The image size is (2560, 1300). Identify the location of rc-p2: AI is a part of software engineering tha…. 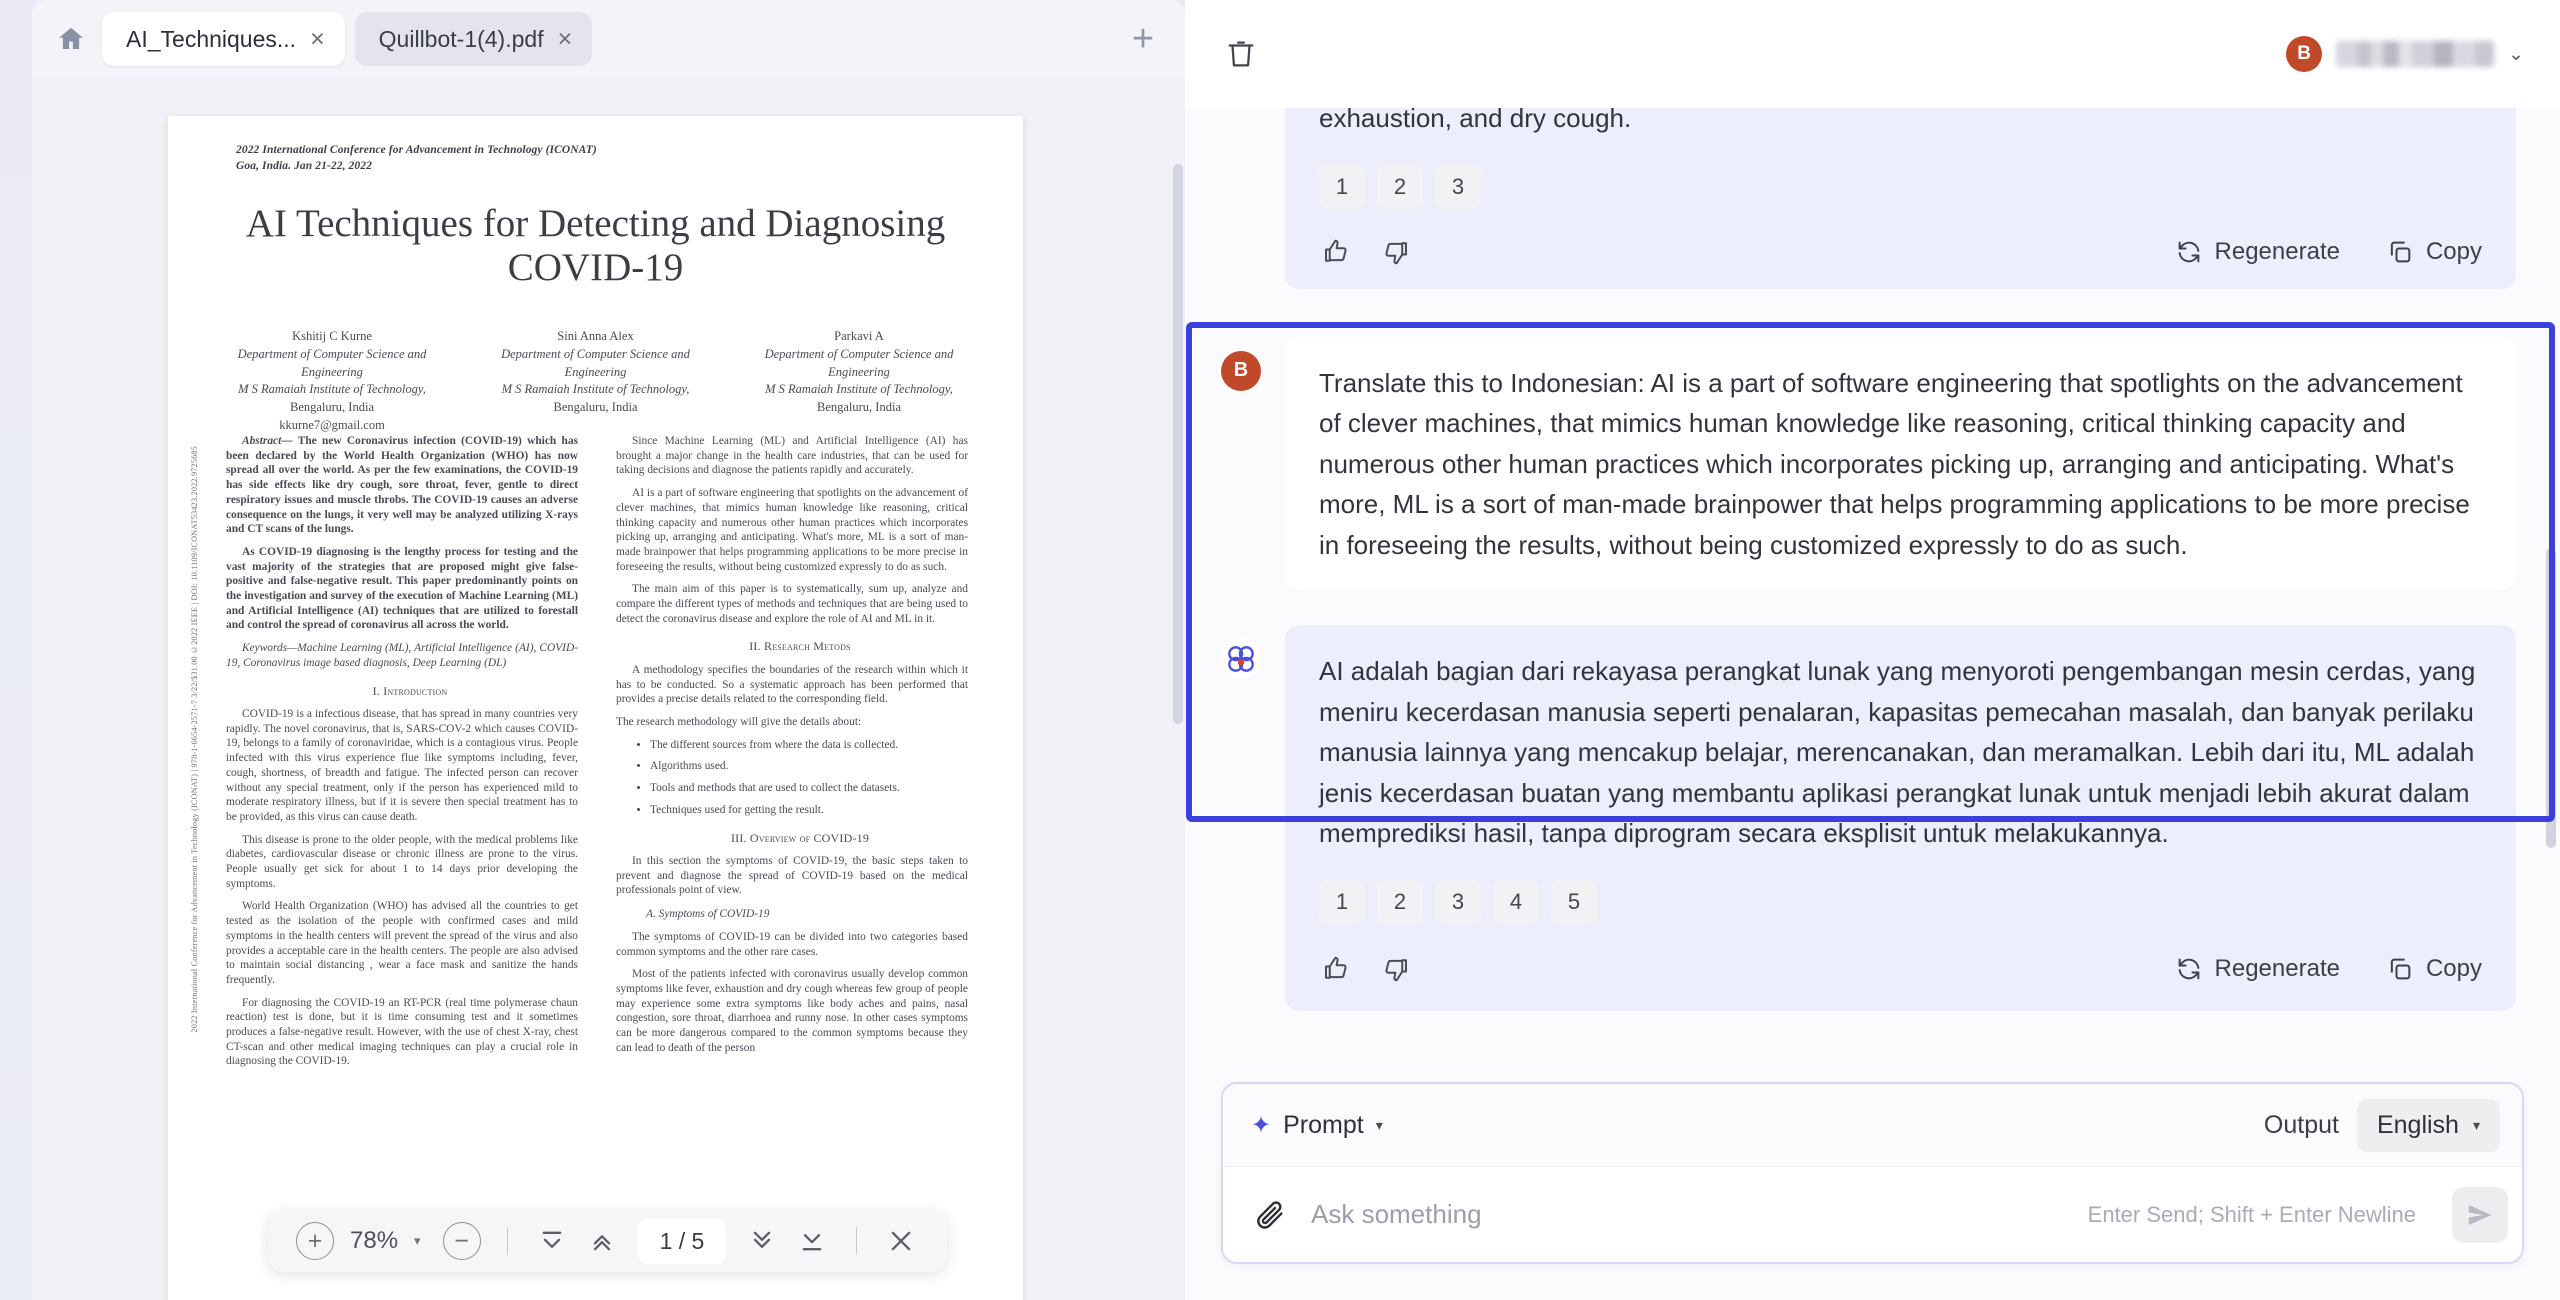
(792, 530).